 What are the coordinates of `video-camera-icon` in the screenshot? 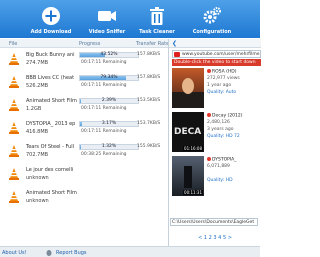 It's located at (107, 16).